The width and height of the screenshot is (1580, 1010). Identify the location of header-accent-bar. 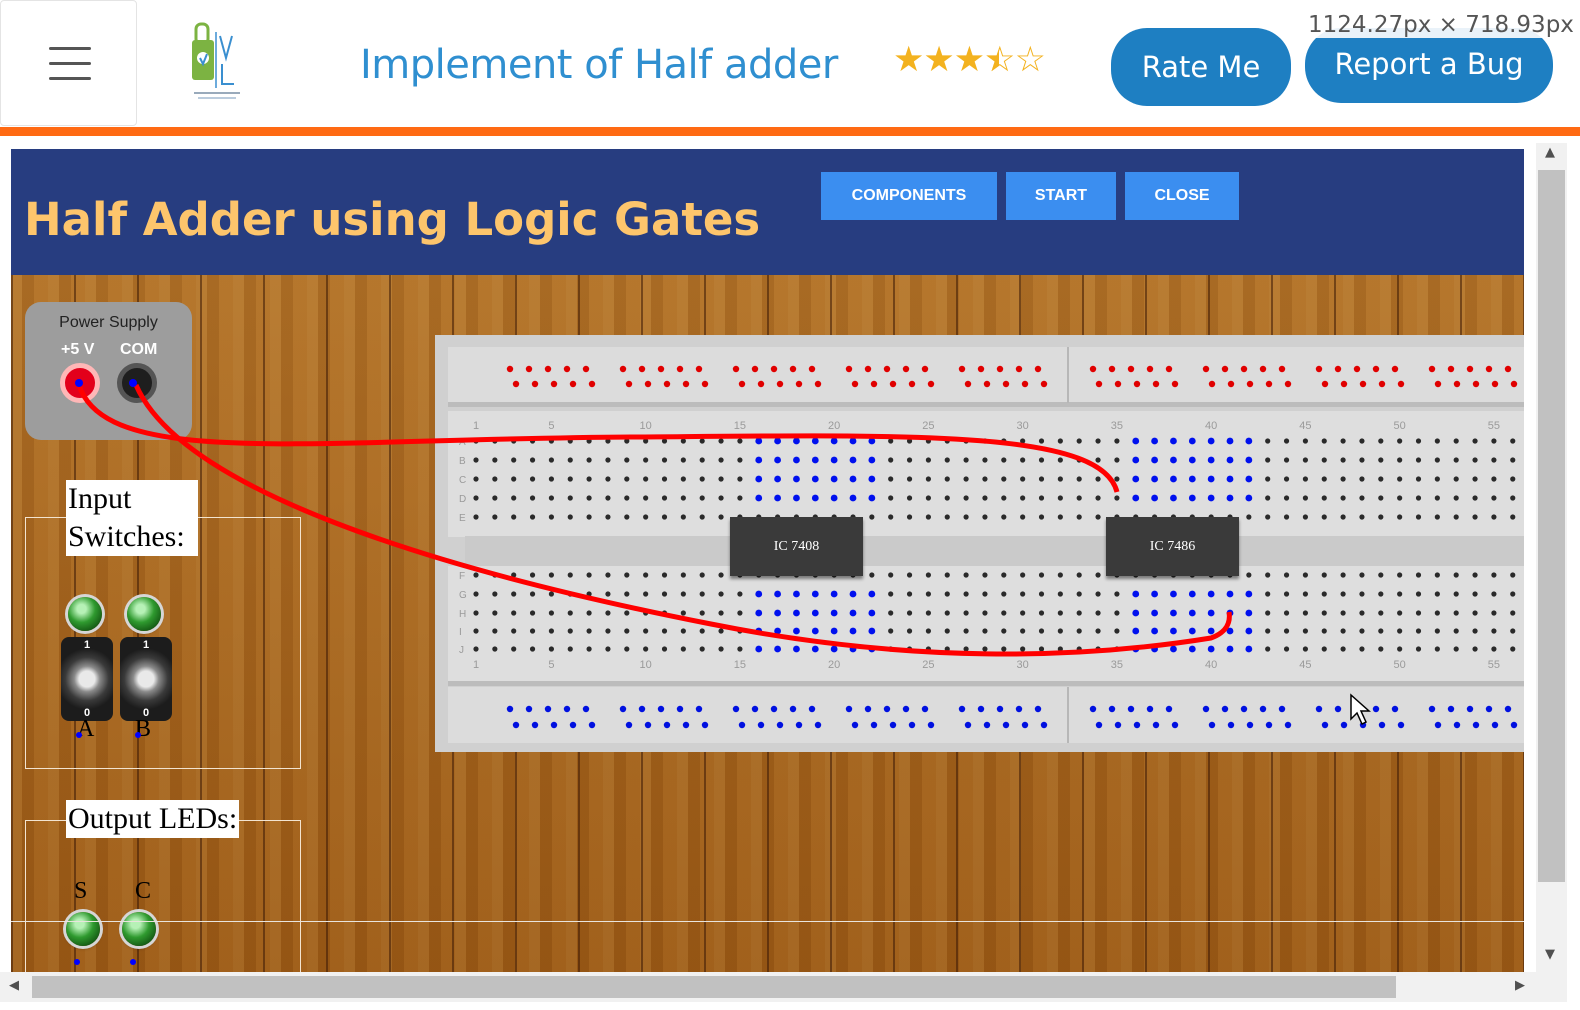
(790, 131).